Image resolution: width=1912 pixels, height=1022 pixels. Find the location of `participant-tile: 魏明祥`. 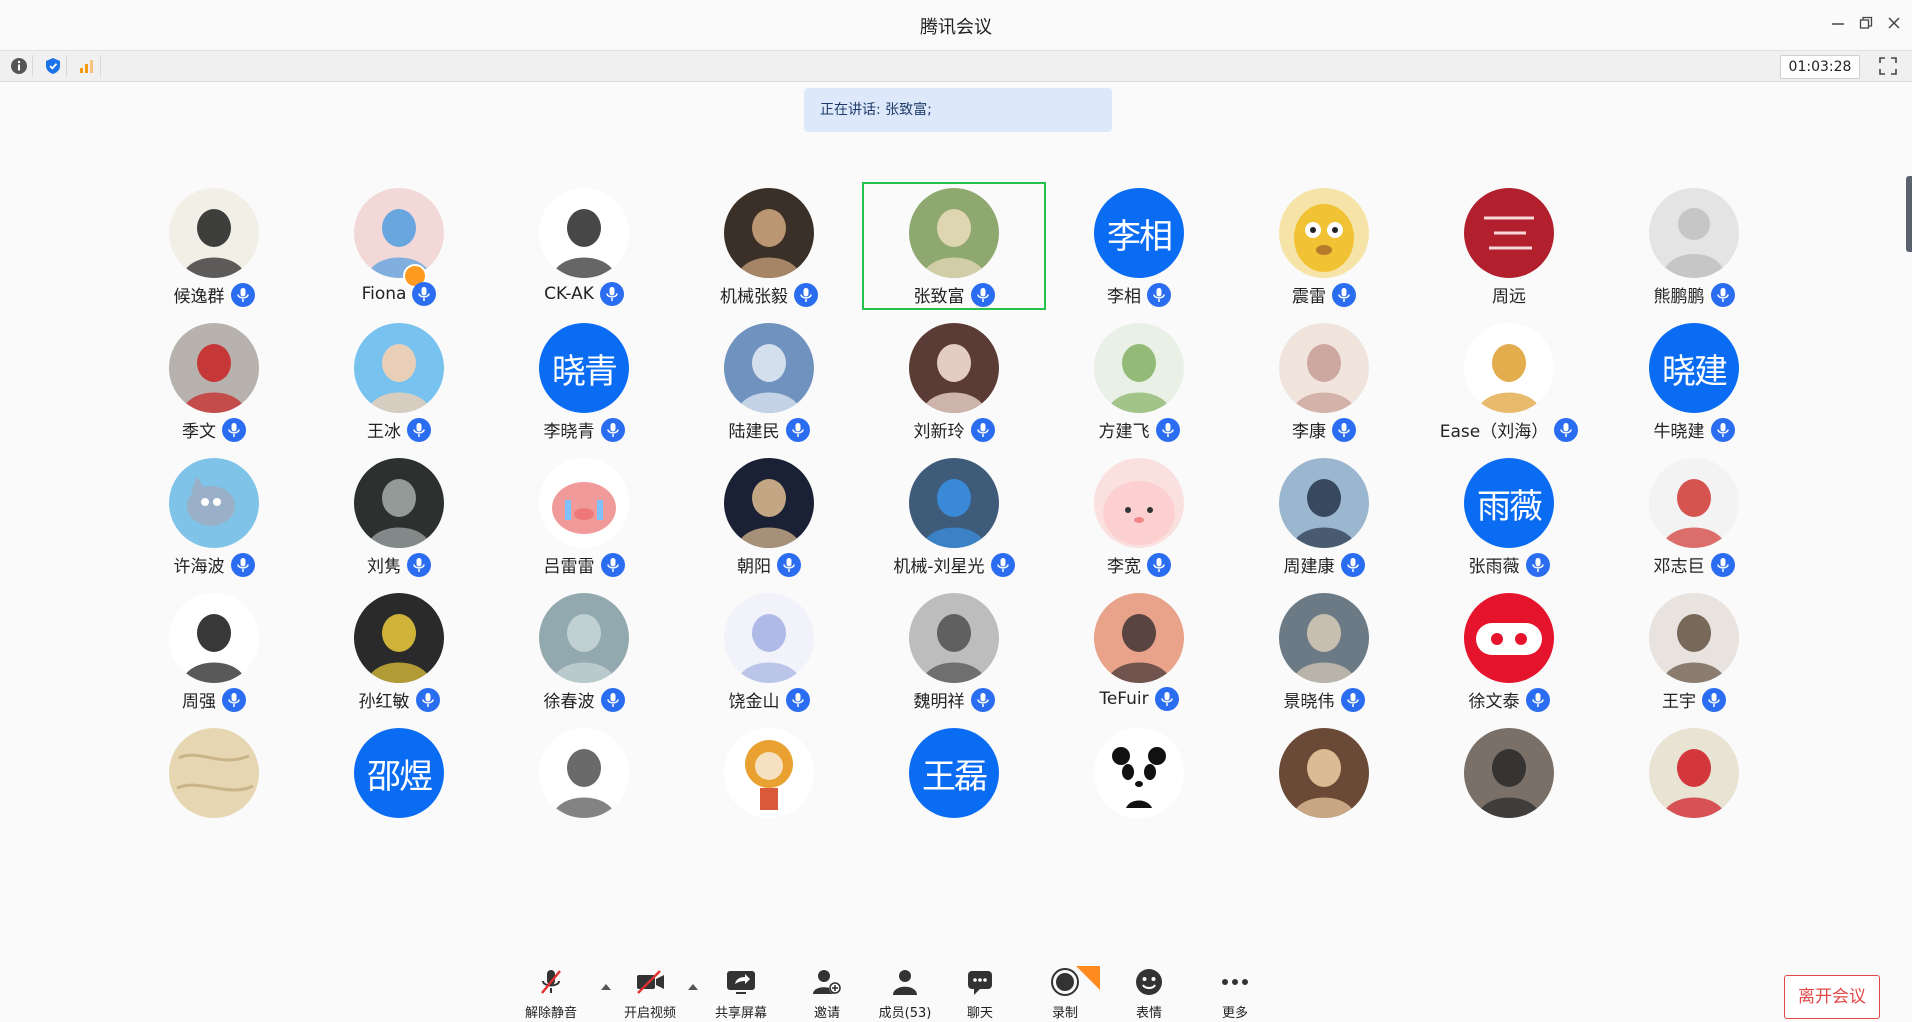

participant-tile: 魏明祥 is located at coordinates (954, 651).